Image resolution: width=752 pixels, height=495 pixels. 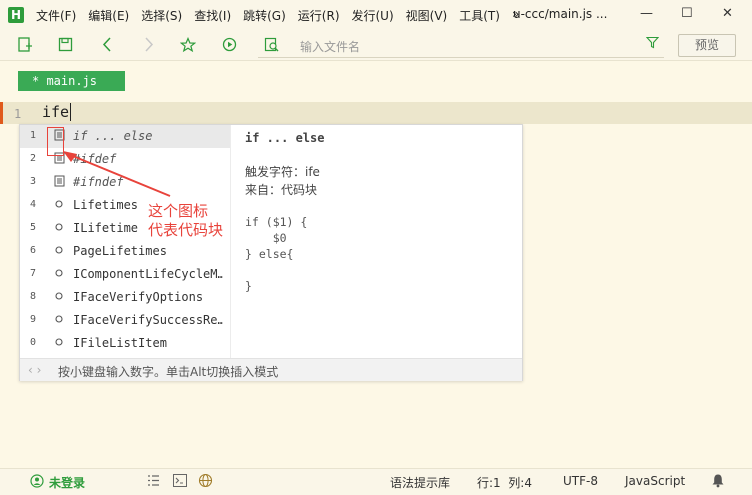 What do you see at coordinates (188, 46) in the screenshot?
I see `star-icon` at bounding box center [188, 46].